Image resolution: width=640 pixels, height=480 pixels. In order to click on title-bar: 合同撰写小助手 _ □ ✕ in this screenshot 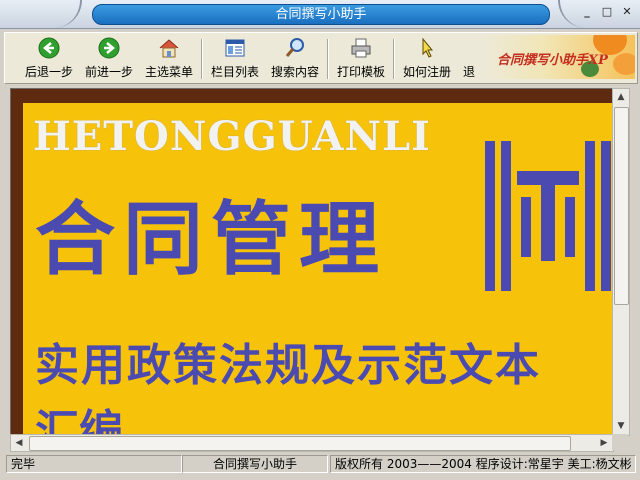, I will do `click(320, 14)`.